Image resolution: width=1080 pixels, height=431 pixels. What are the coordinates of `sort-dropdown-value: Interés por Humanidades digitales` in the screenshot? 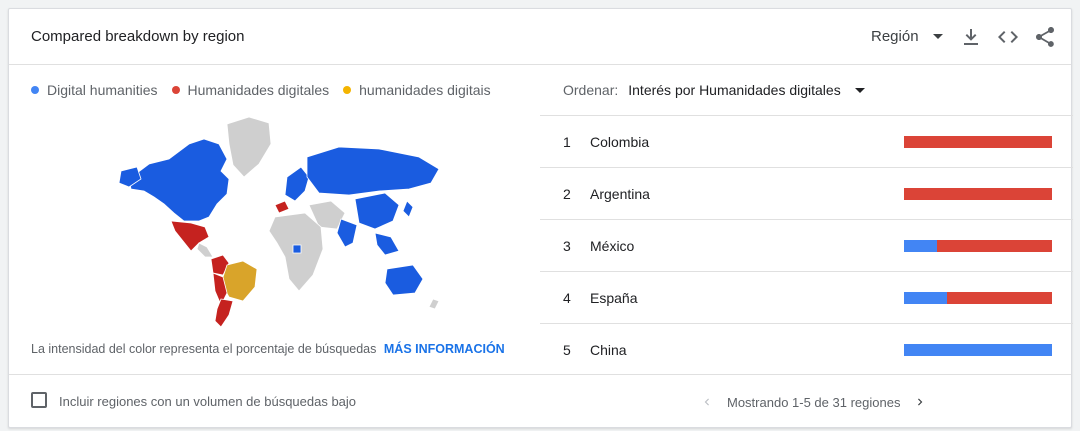 It's located at (734, 90).